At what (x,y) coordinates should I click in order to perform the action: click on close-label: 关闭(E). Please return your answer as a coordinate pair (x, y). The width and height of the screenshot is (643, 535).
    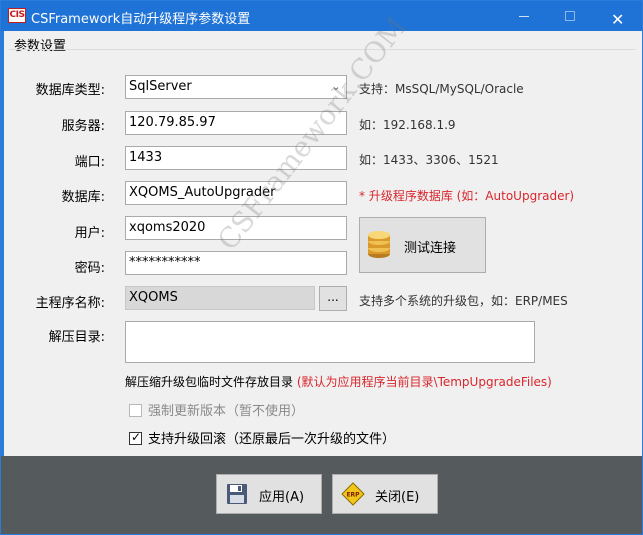
    Looking at the image, I should click on (397, 497).